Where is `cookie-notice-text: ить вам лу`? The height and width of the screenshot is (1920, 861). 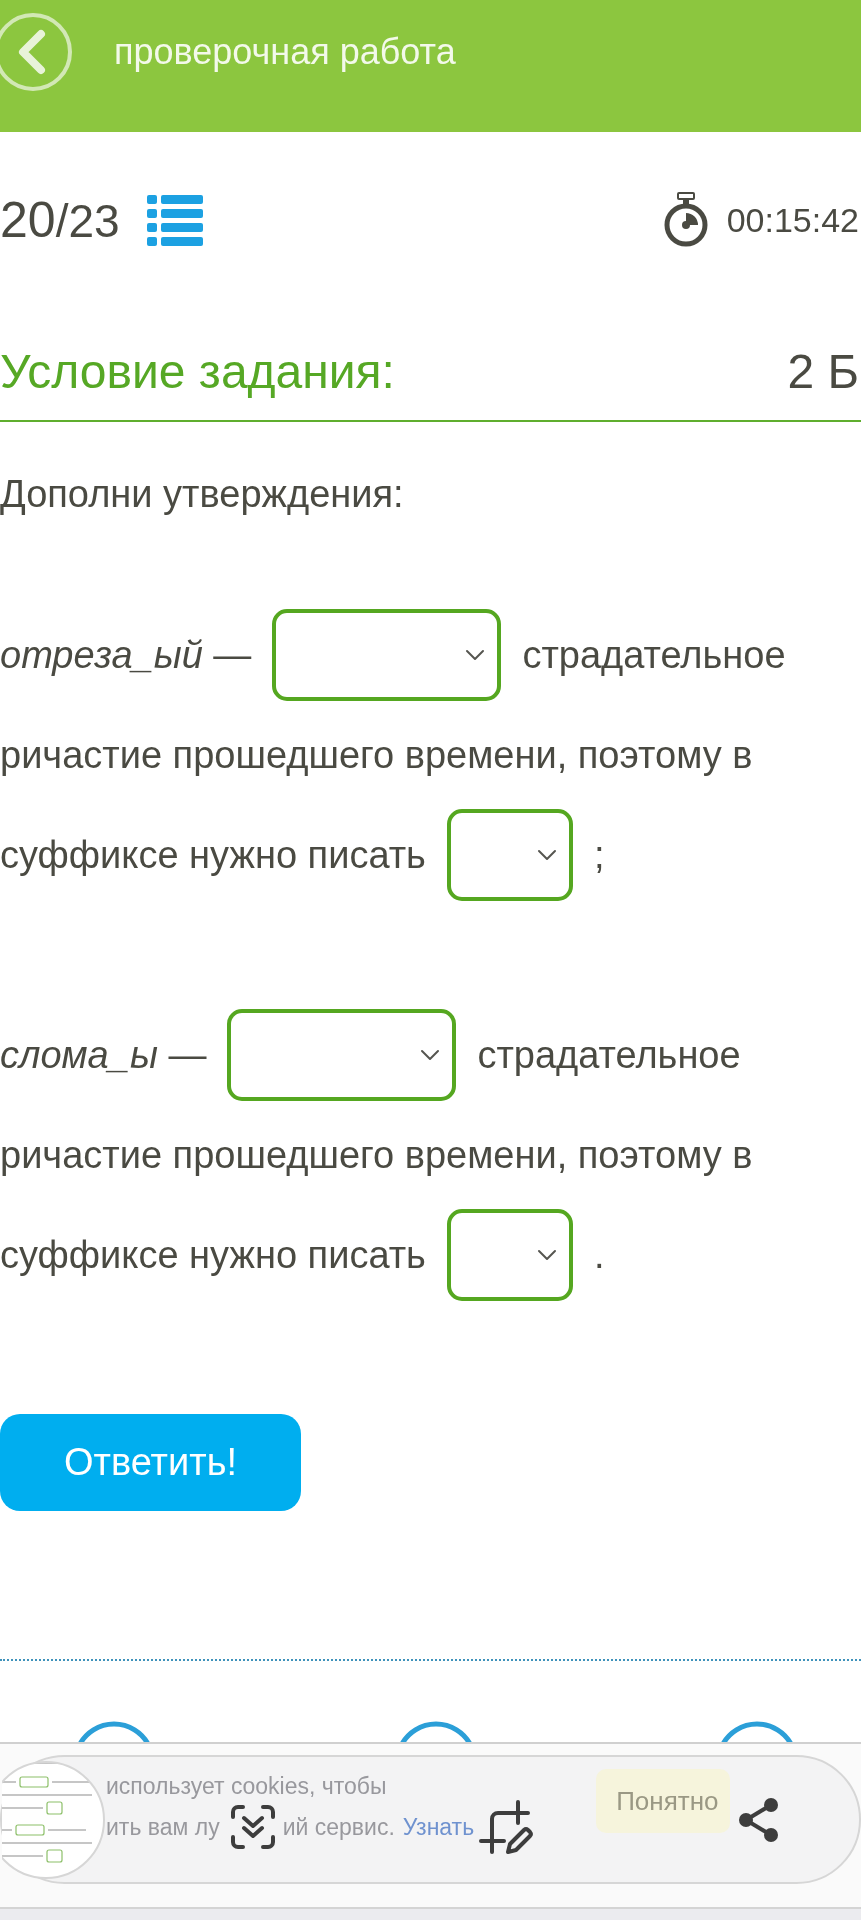
cookie-notice-text: ить вам лу is located at coordinates (163, 1827).